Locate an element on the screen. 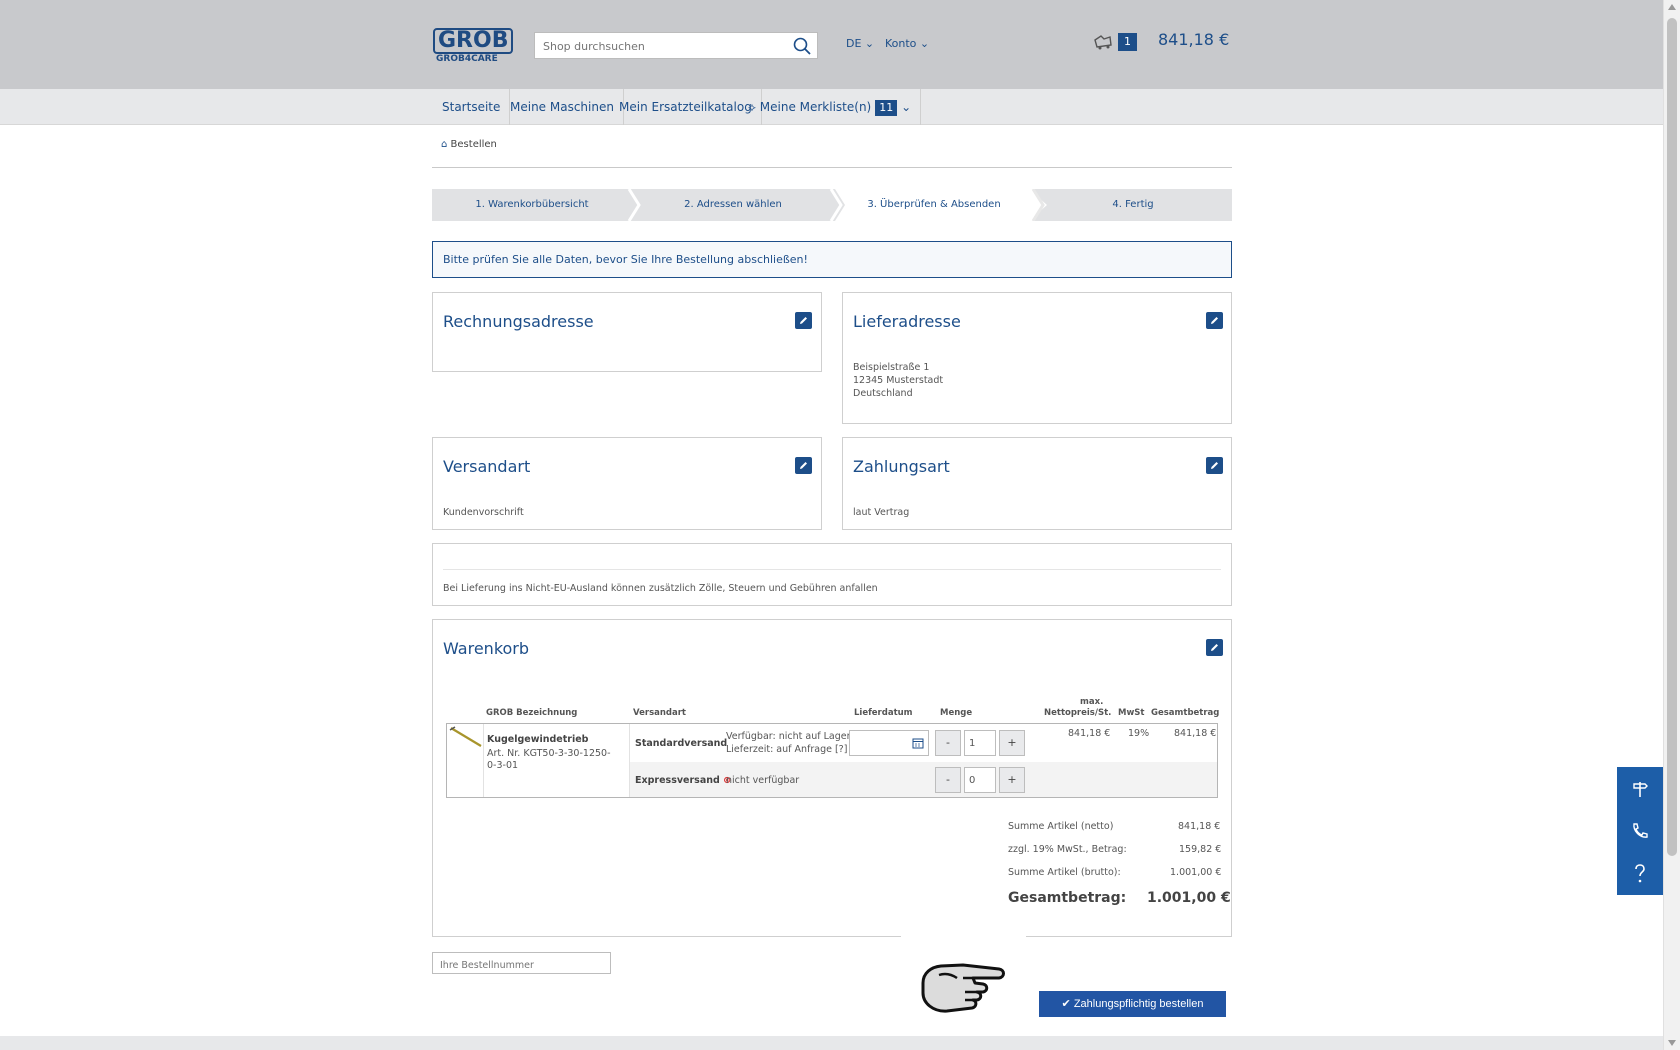 Image resolution: width=1680 pixels, height=1050 pixels. watchlist-label: Meine Merkliste(n) is located at coordinates (815, 107).